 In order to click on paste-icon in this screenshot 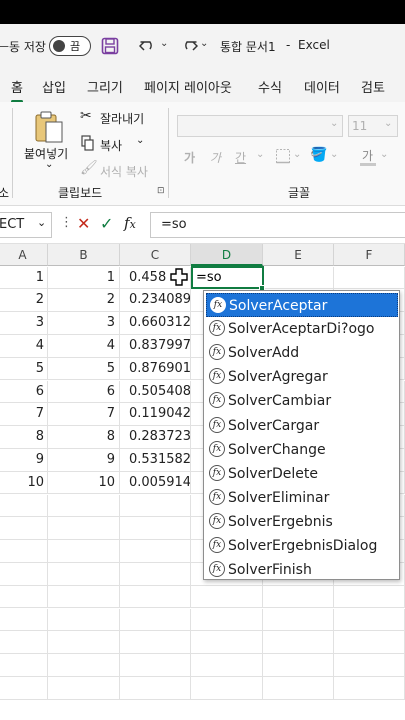, I will do `click(49, 127)`.